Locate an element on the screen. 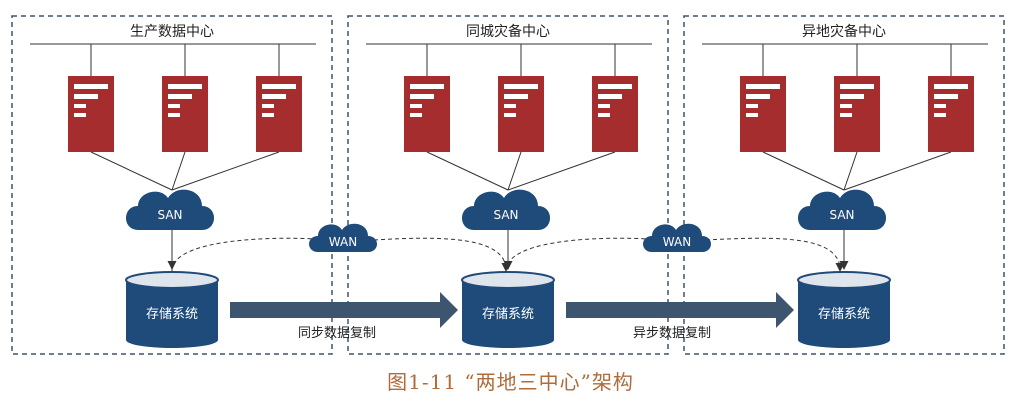 The height and width of the screenshot is (401, 1021). replication-label: 同步数据复制 is located at coordinates (337, 333).